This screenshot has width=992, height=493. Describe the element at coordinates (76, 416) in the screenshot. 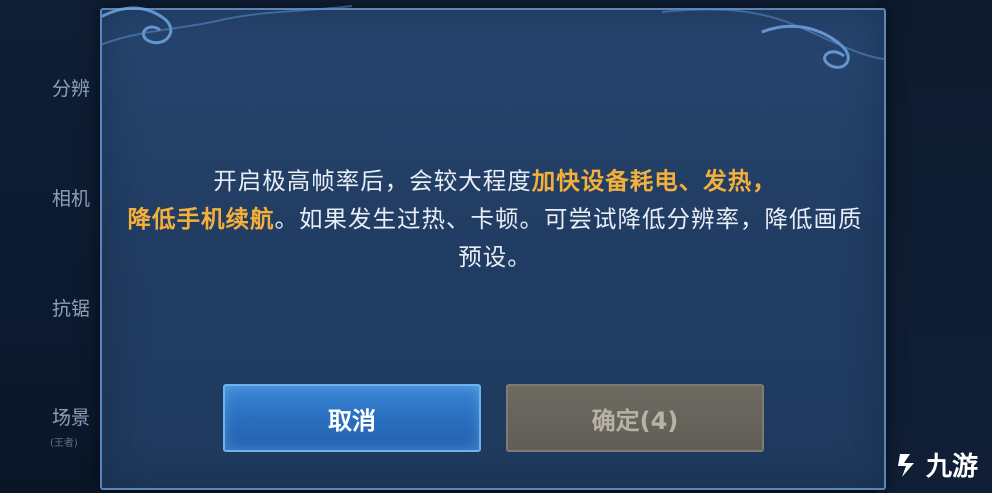

I see `sidebar-label-scene: 场景` at that location.